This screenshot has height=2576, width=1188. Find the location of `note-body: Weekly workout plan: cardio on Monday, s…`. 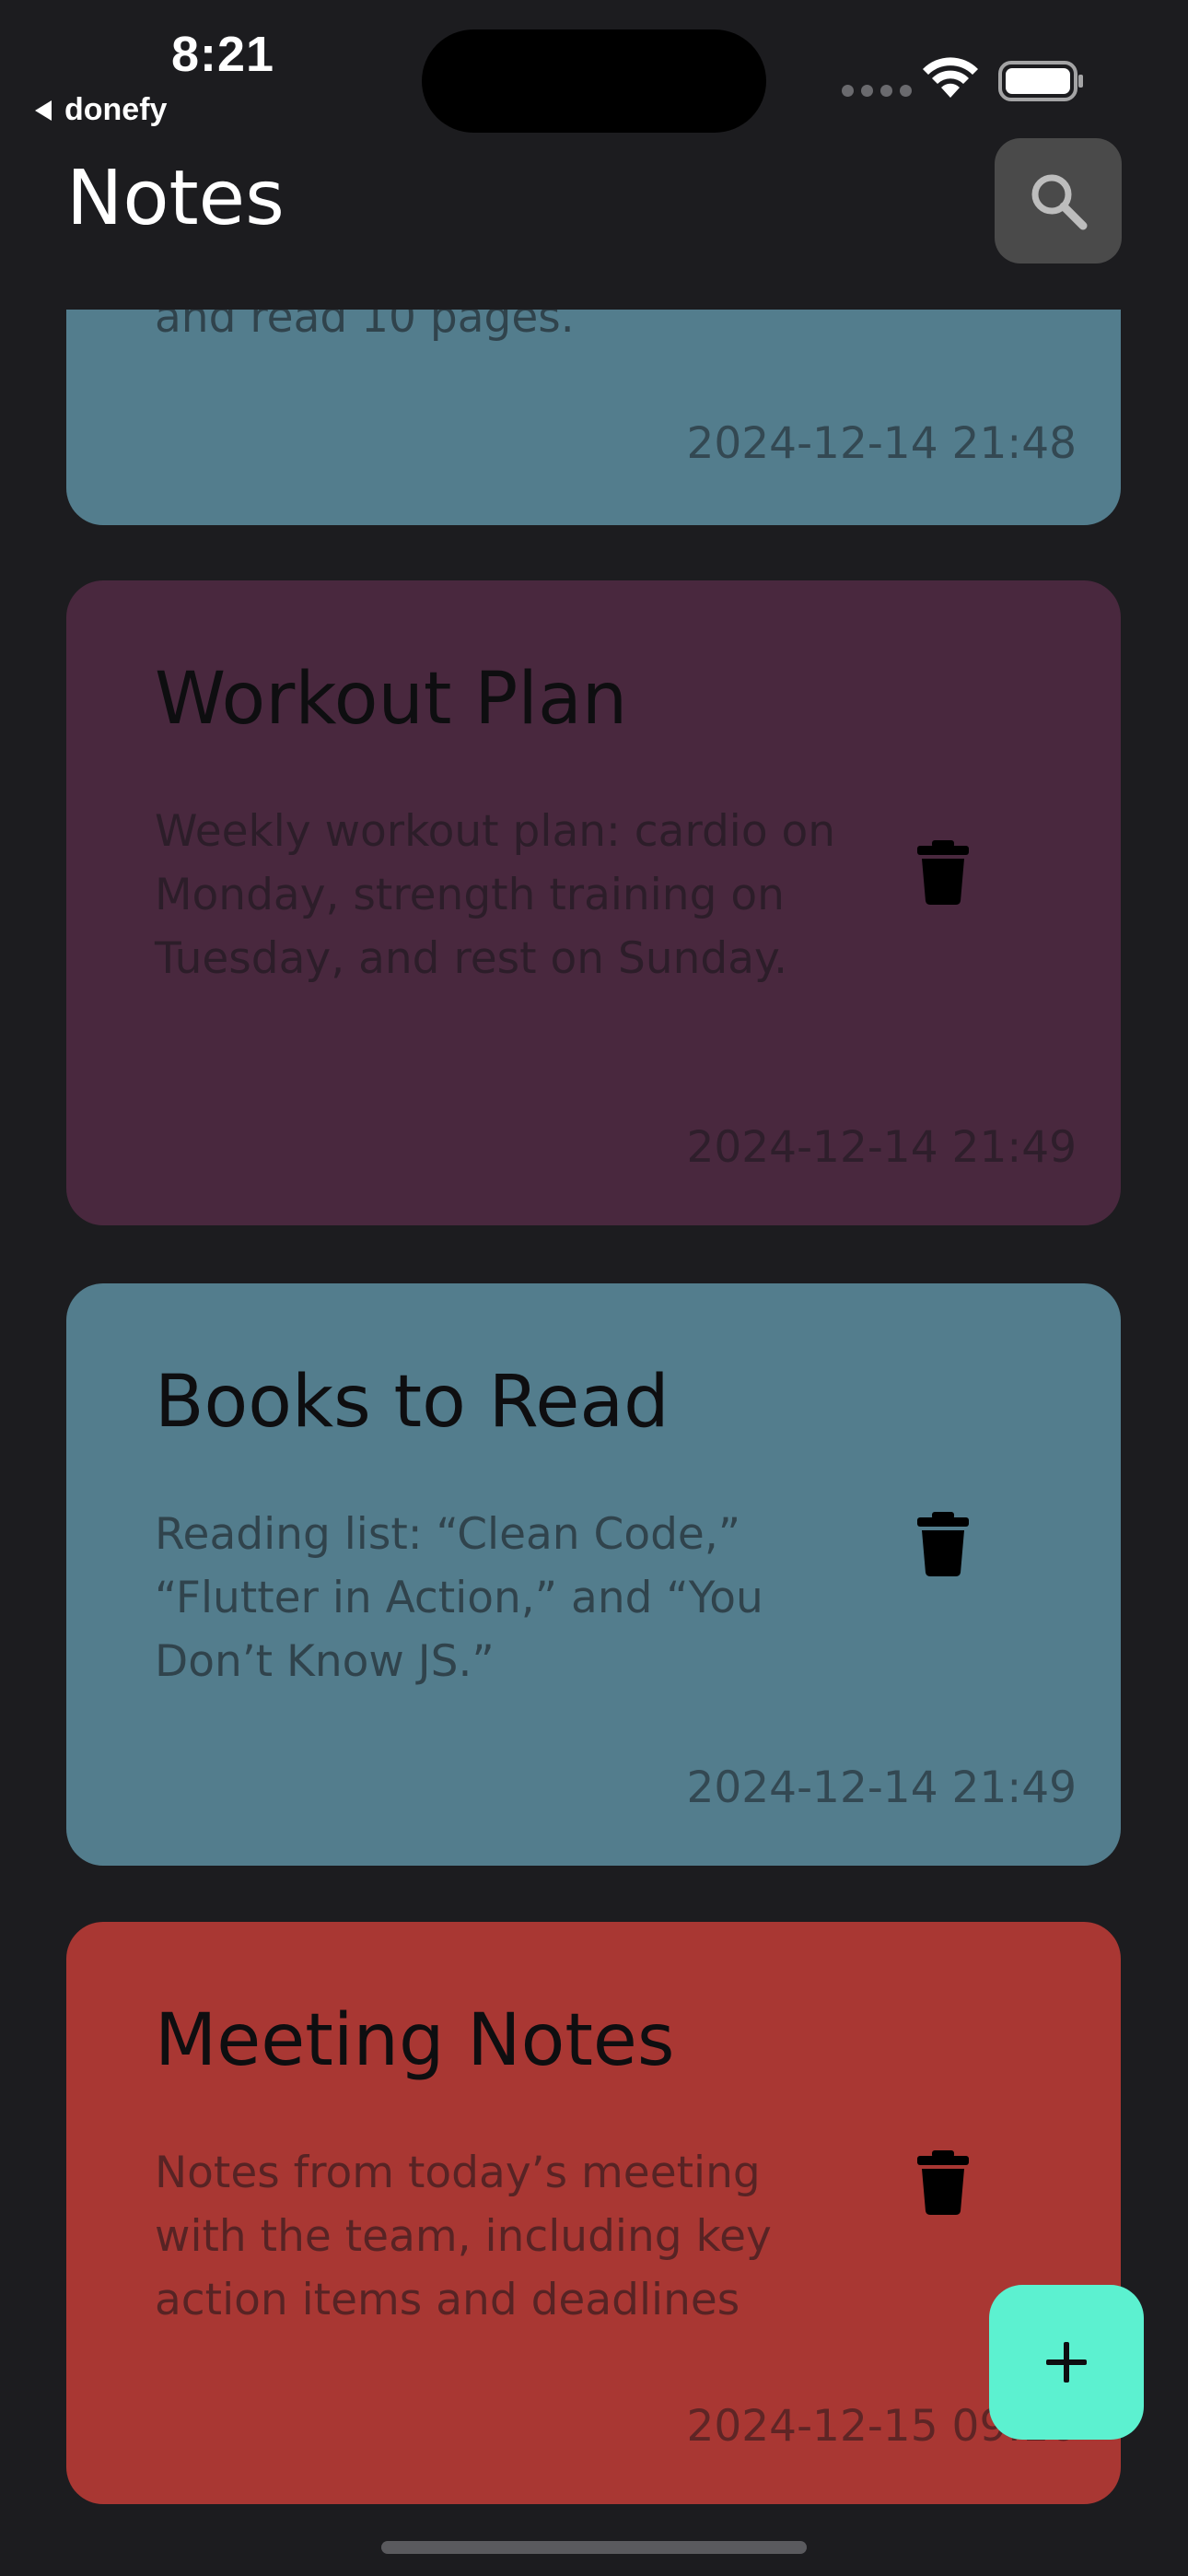

note-body: Weekly workout plan: cardio on Monday, s… is located at coordinates (496, 895).